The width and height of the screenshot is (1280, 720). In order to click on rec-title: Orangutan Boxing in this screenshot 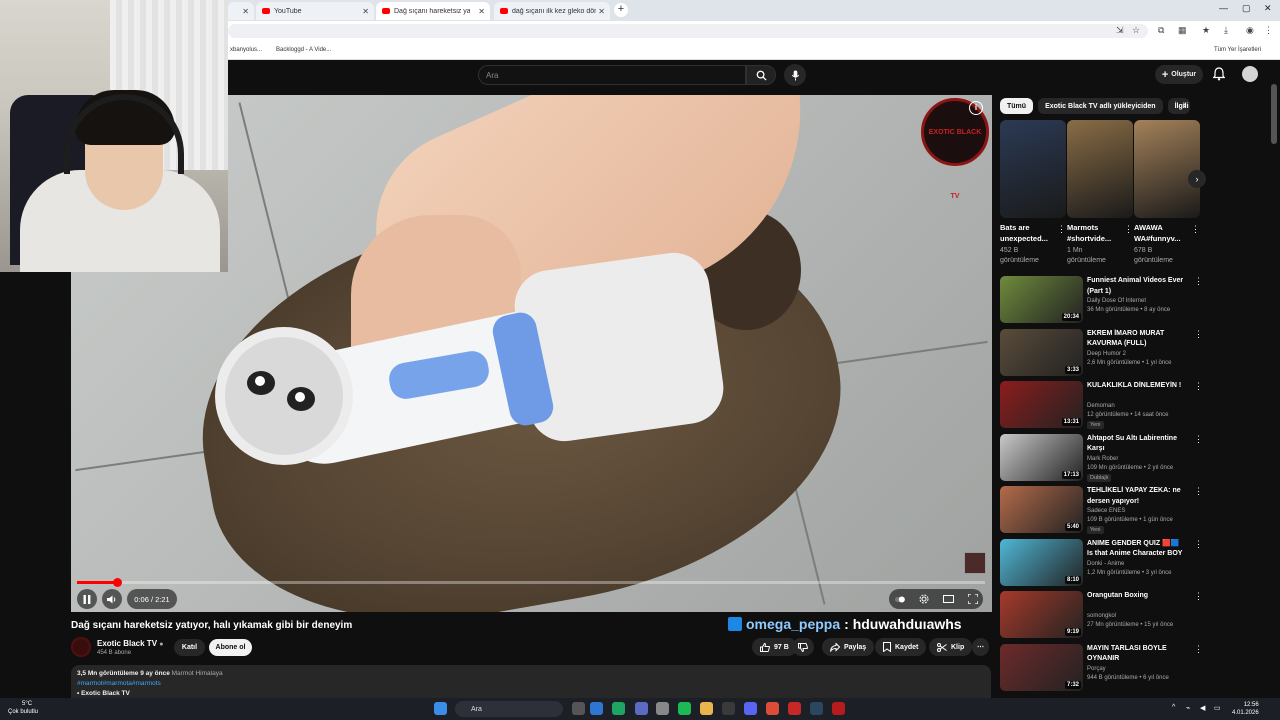, I will do `click(1137, 596)`.